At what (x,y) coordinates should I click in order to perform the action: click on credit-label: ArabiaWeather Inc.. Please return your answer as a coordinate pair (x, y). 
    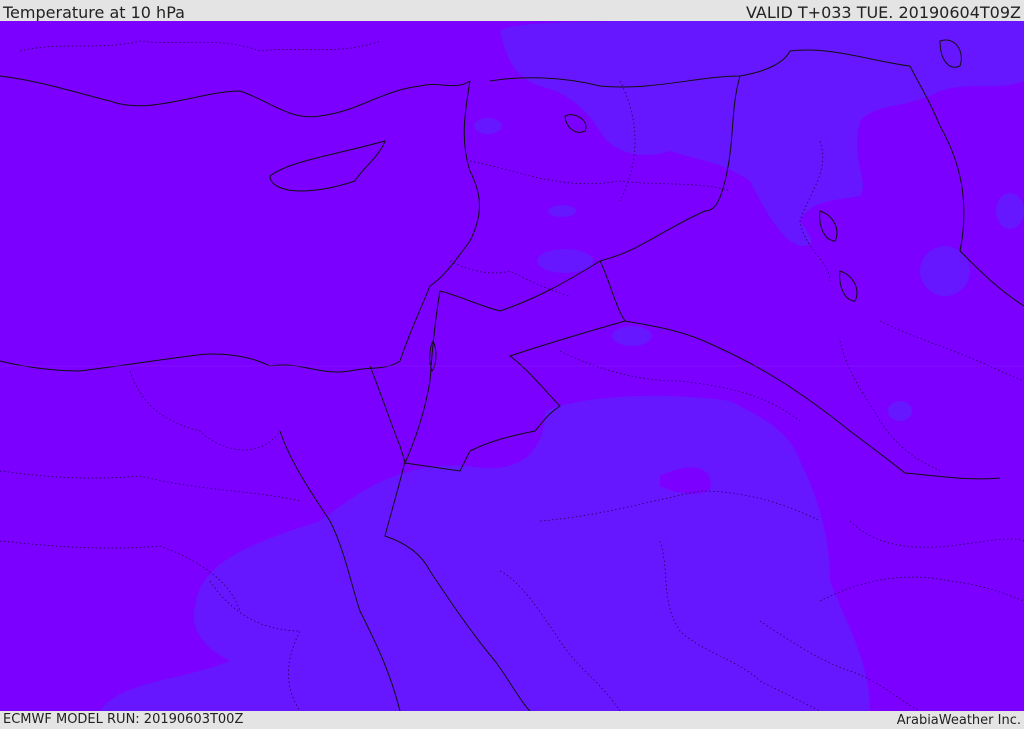
    Looking at the image, I should click on (958, 720).